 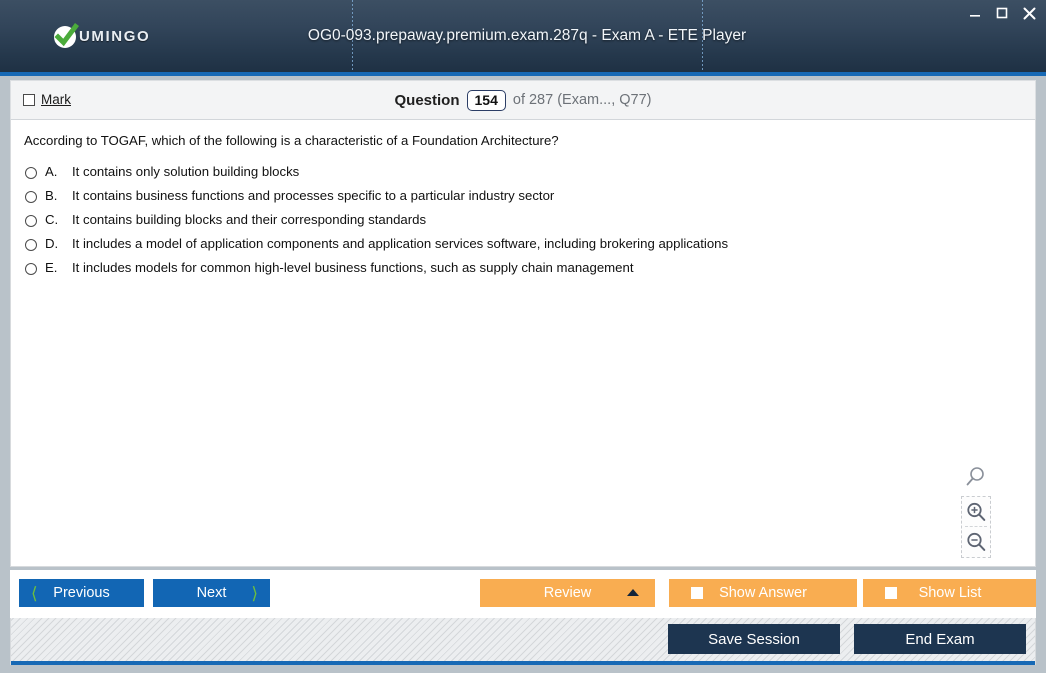 I want to click on option-letter: C., so click(x=52, y=219).